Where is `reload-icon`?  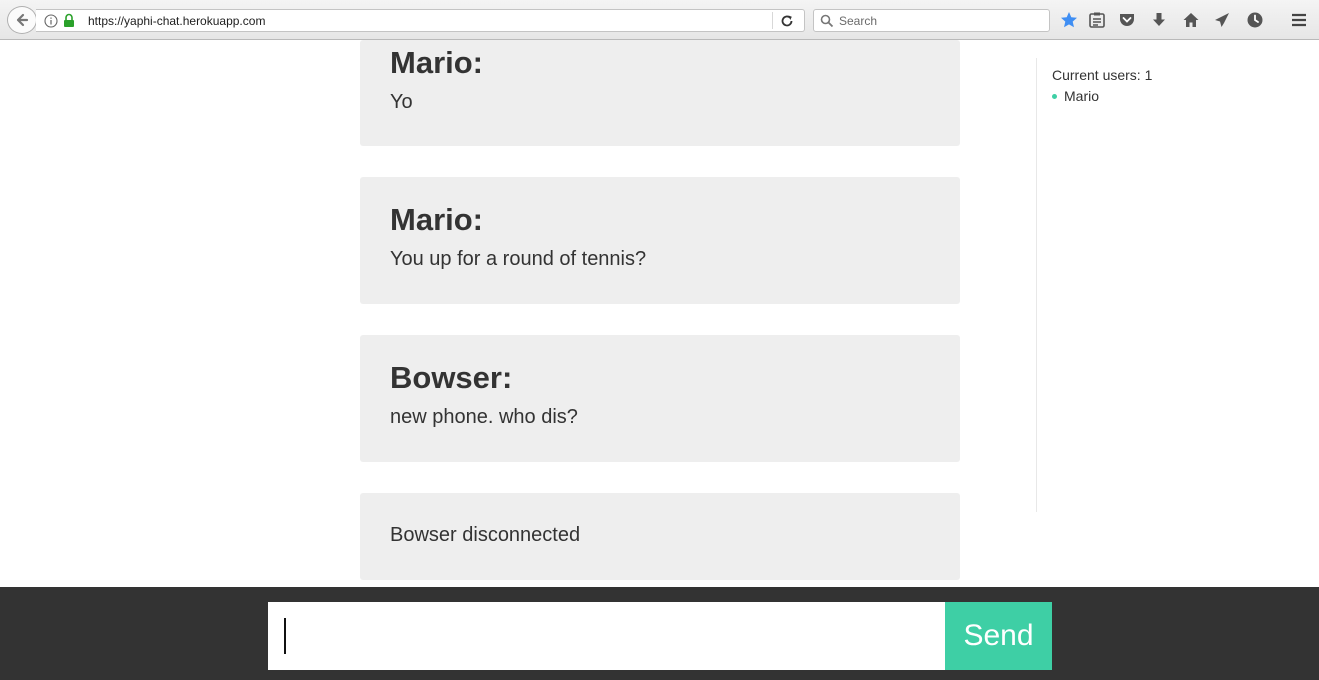
reload-icon is located at coordinates (787, 21).